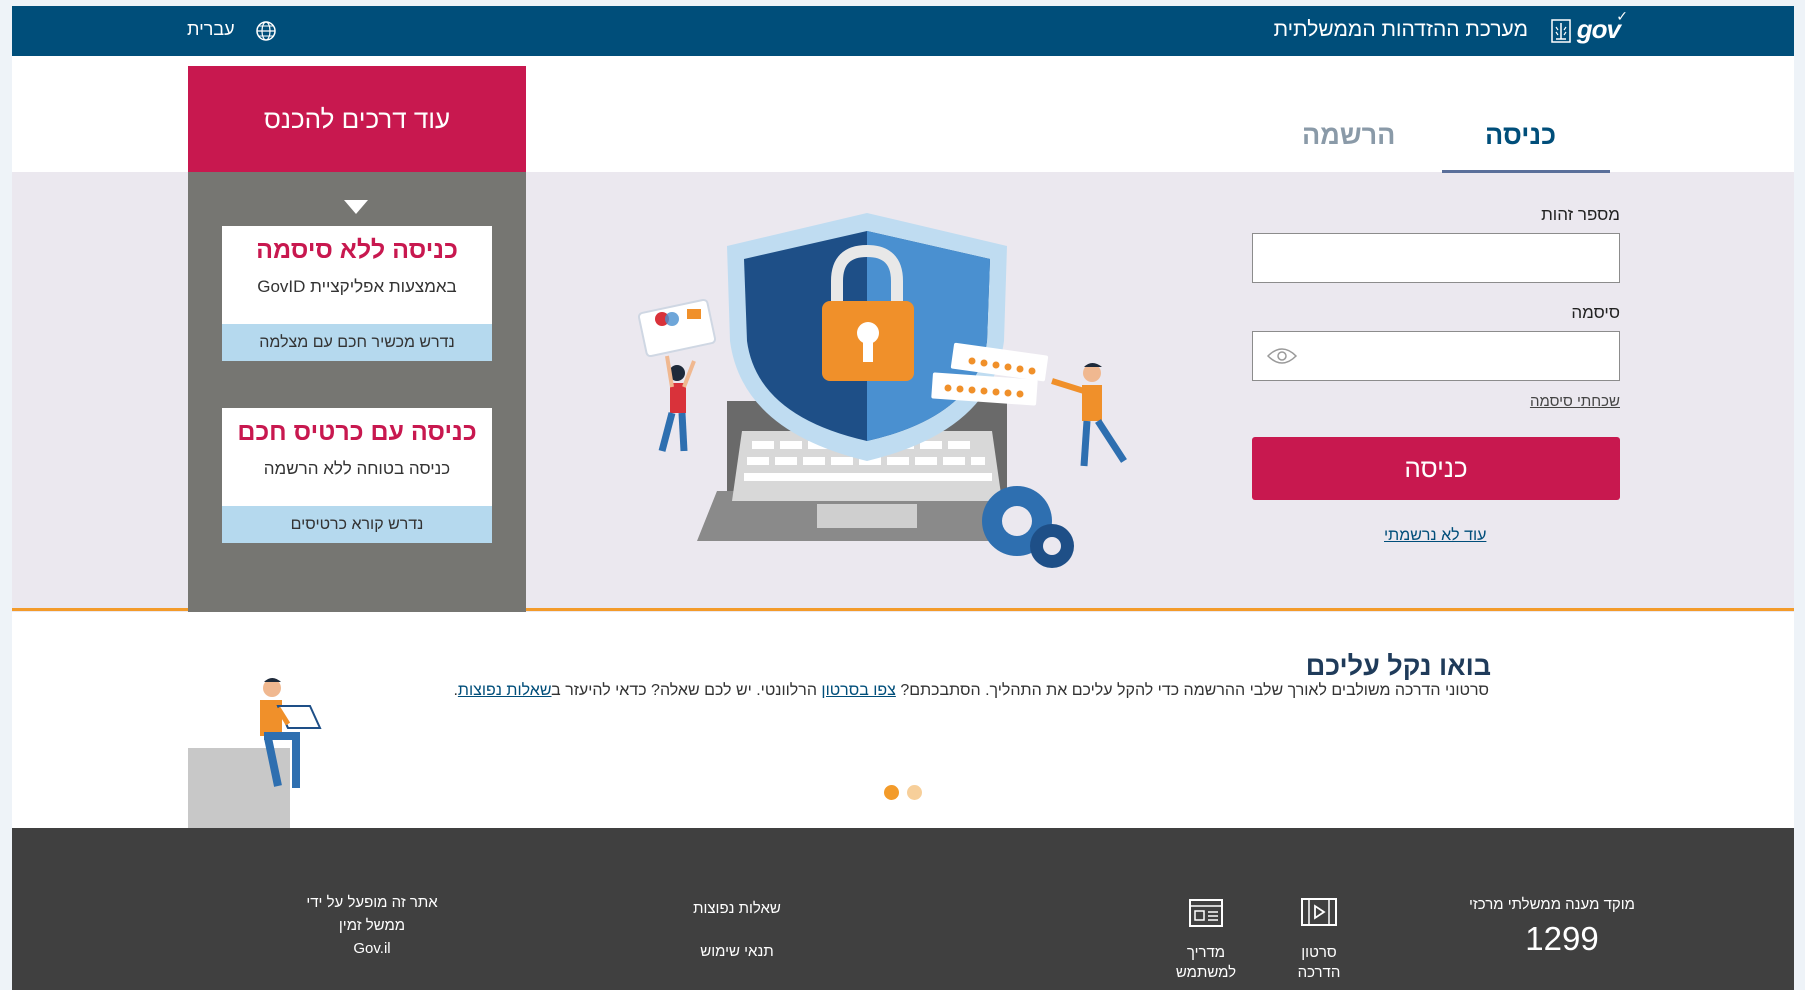 The image size is (1805, 990). Describe the element at coordinates (356, 207) in the screenshot. I see `caret-down-icon` at that location.